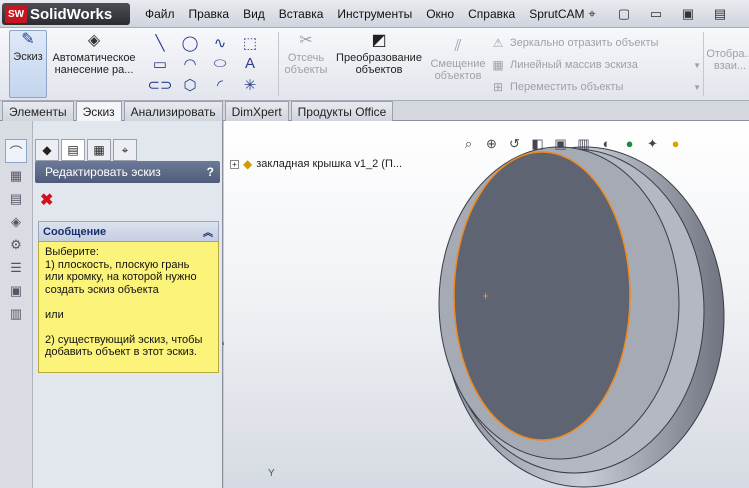 The image size is (749, 488). Describe the element at coordinates (47, 150) in the screenshot. I see `feature-manager-tab-icon: ◆` at that location.